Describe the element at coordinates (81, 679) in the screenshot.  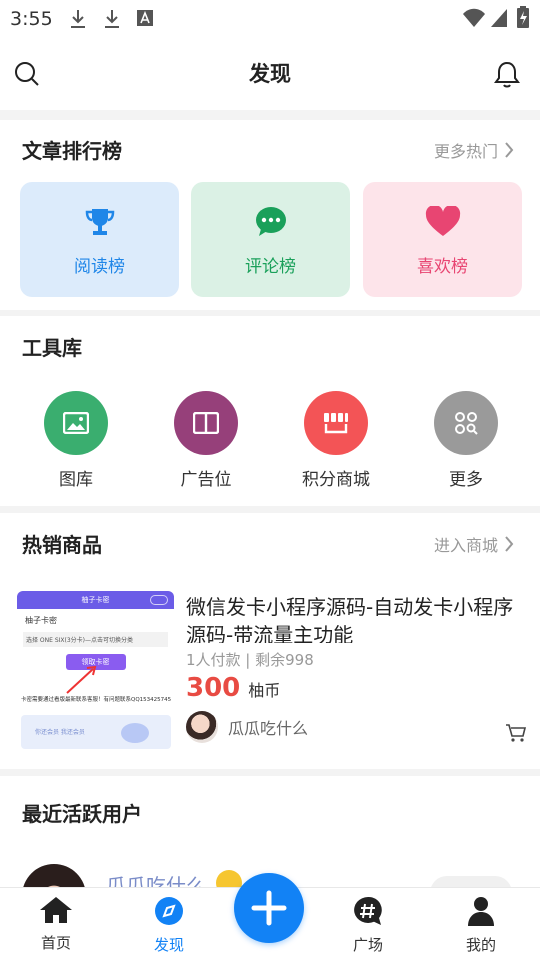
I see `arrow-annotation-icon` at that location.